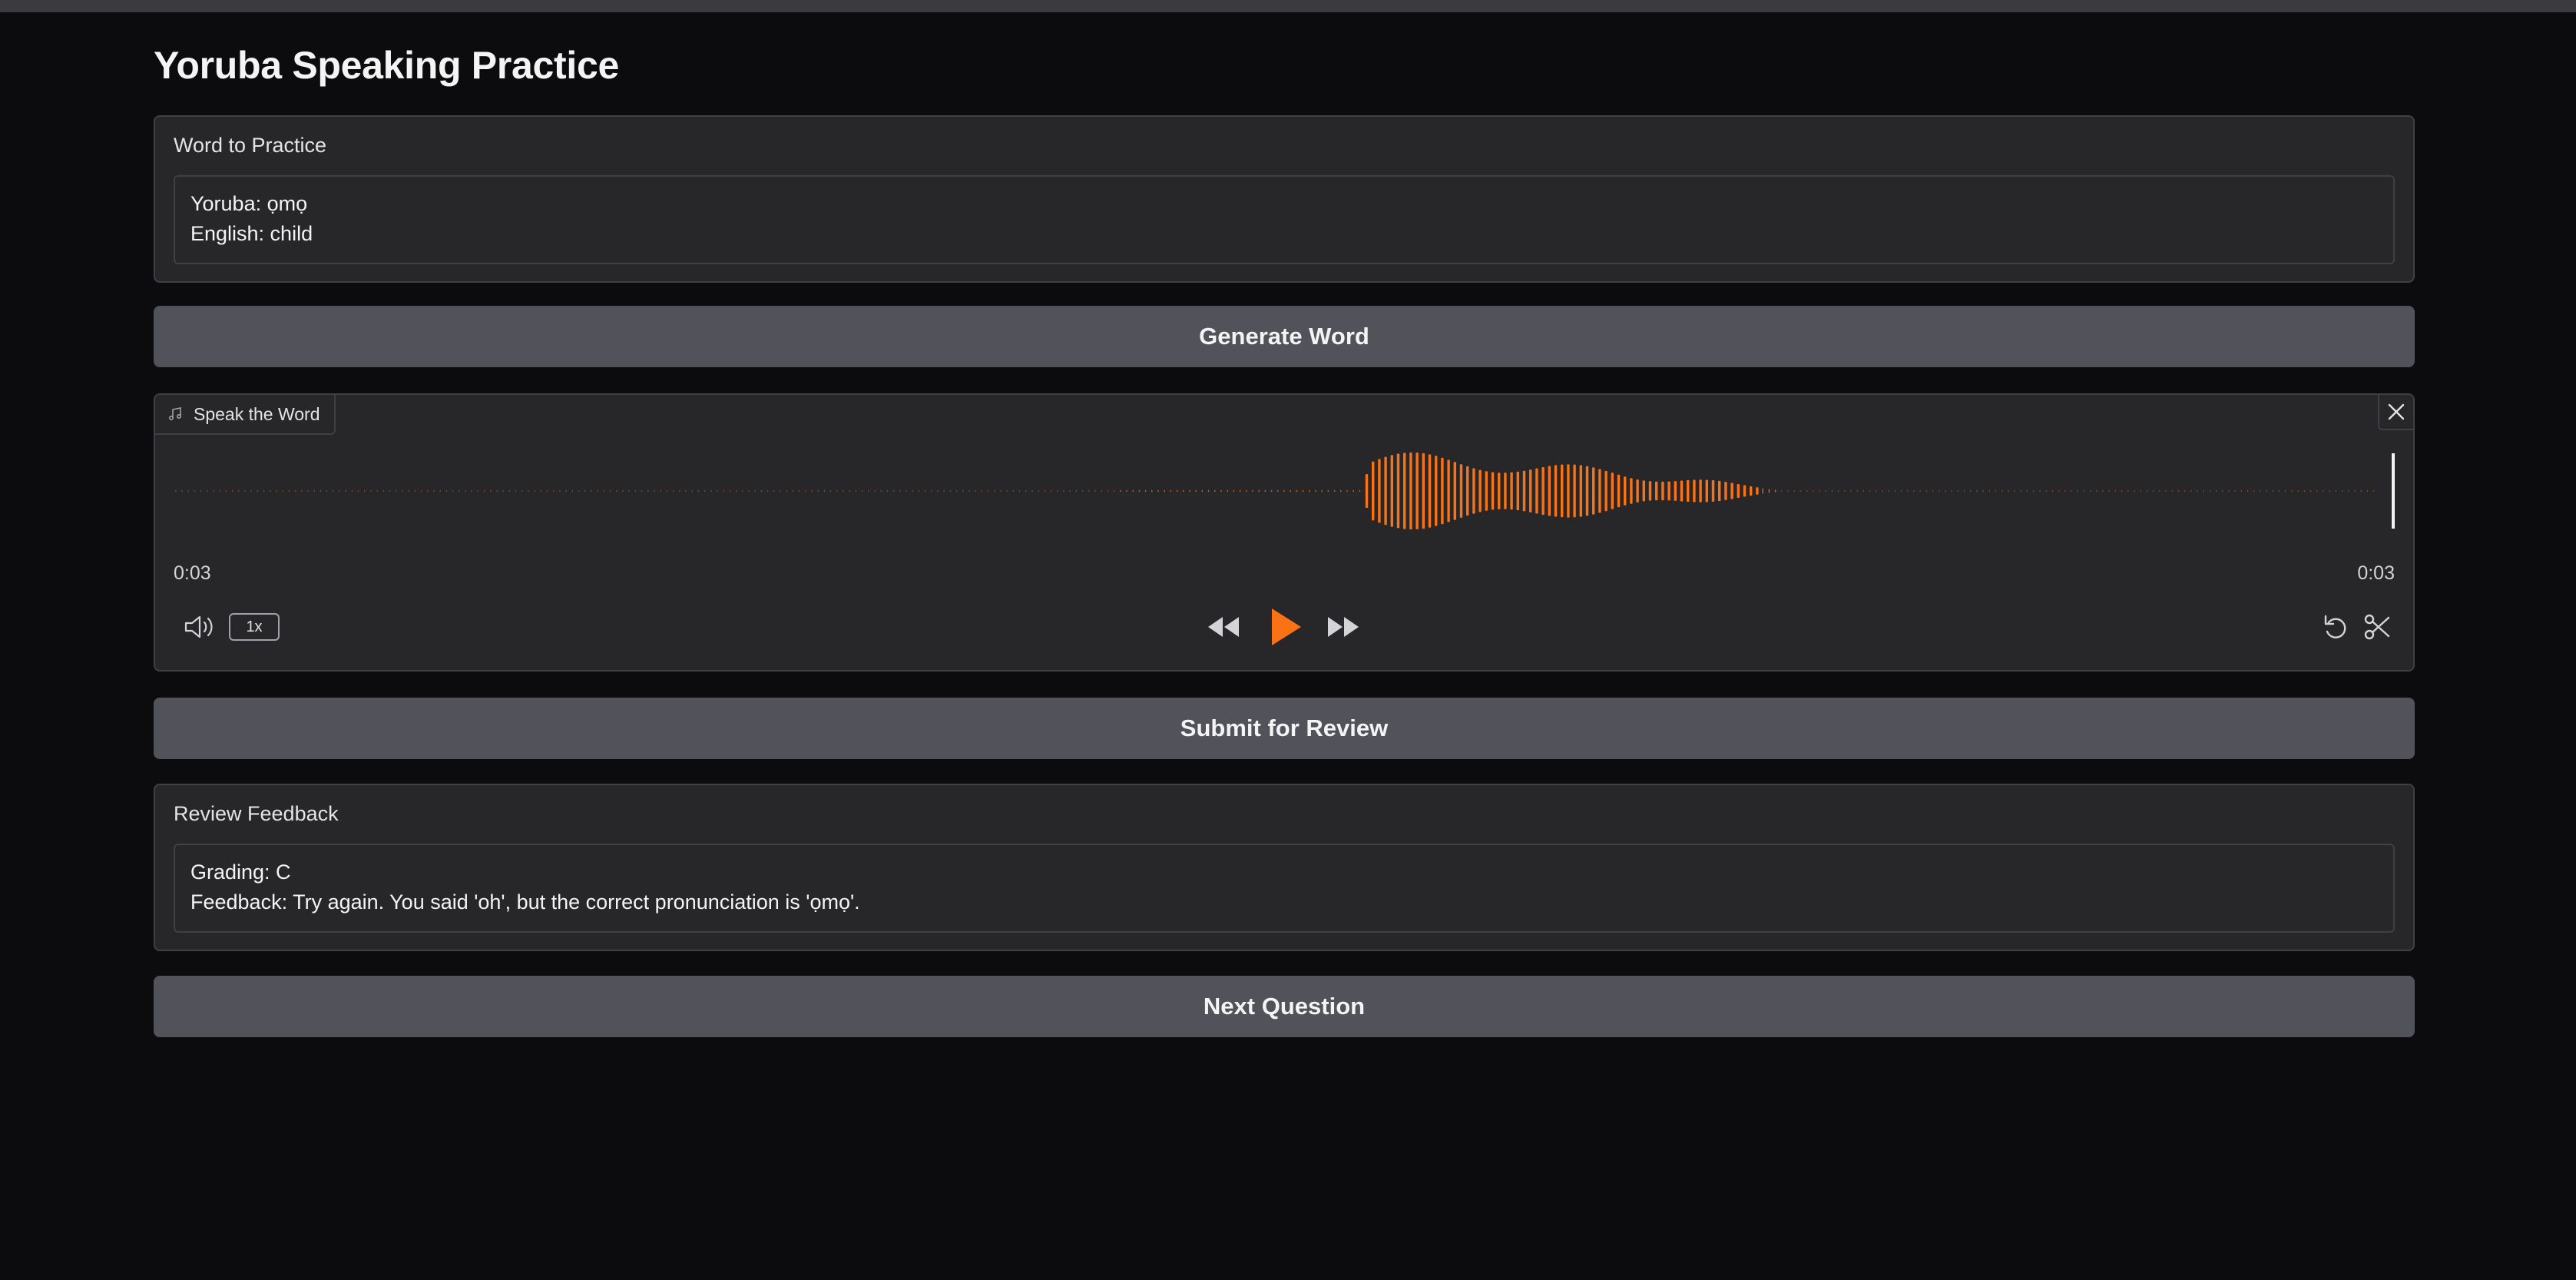 This screenshot has width=2576, height=1280. I want to click on play-button, so click(1286, 626).